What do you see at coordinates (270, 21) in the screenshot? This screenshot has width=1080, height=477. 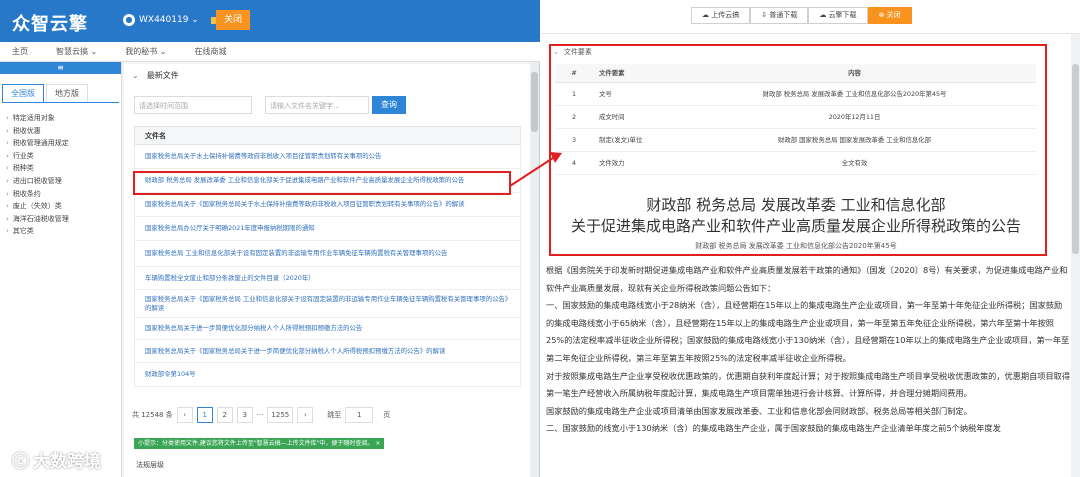 I see `top-bar: 众智云擎 ● WX440119 ⌄ 关闭` at bounding box center [270, 21].